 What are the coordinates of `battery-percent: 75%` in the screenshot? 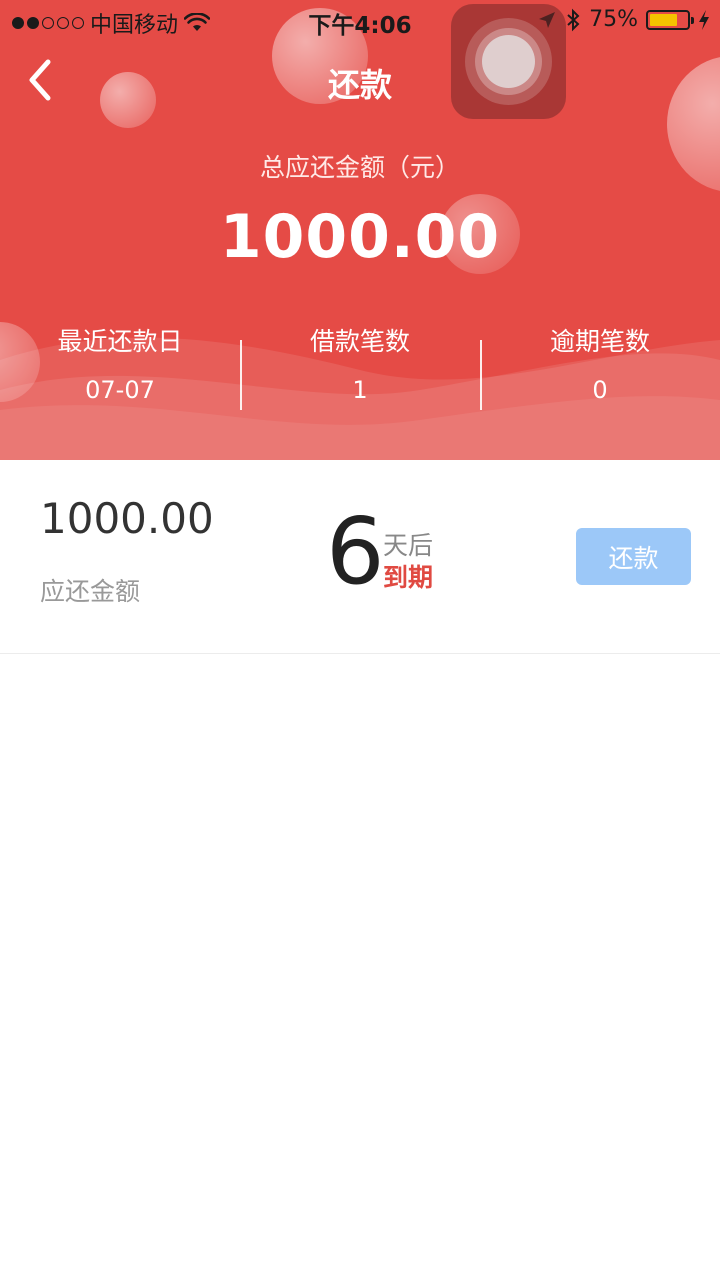 It's located at (613, 19).